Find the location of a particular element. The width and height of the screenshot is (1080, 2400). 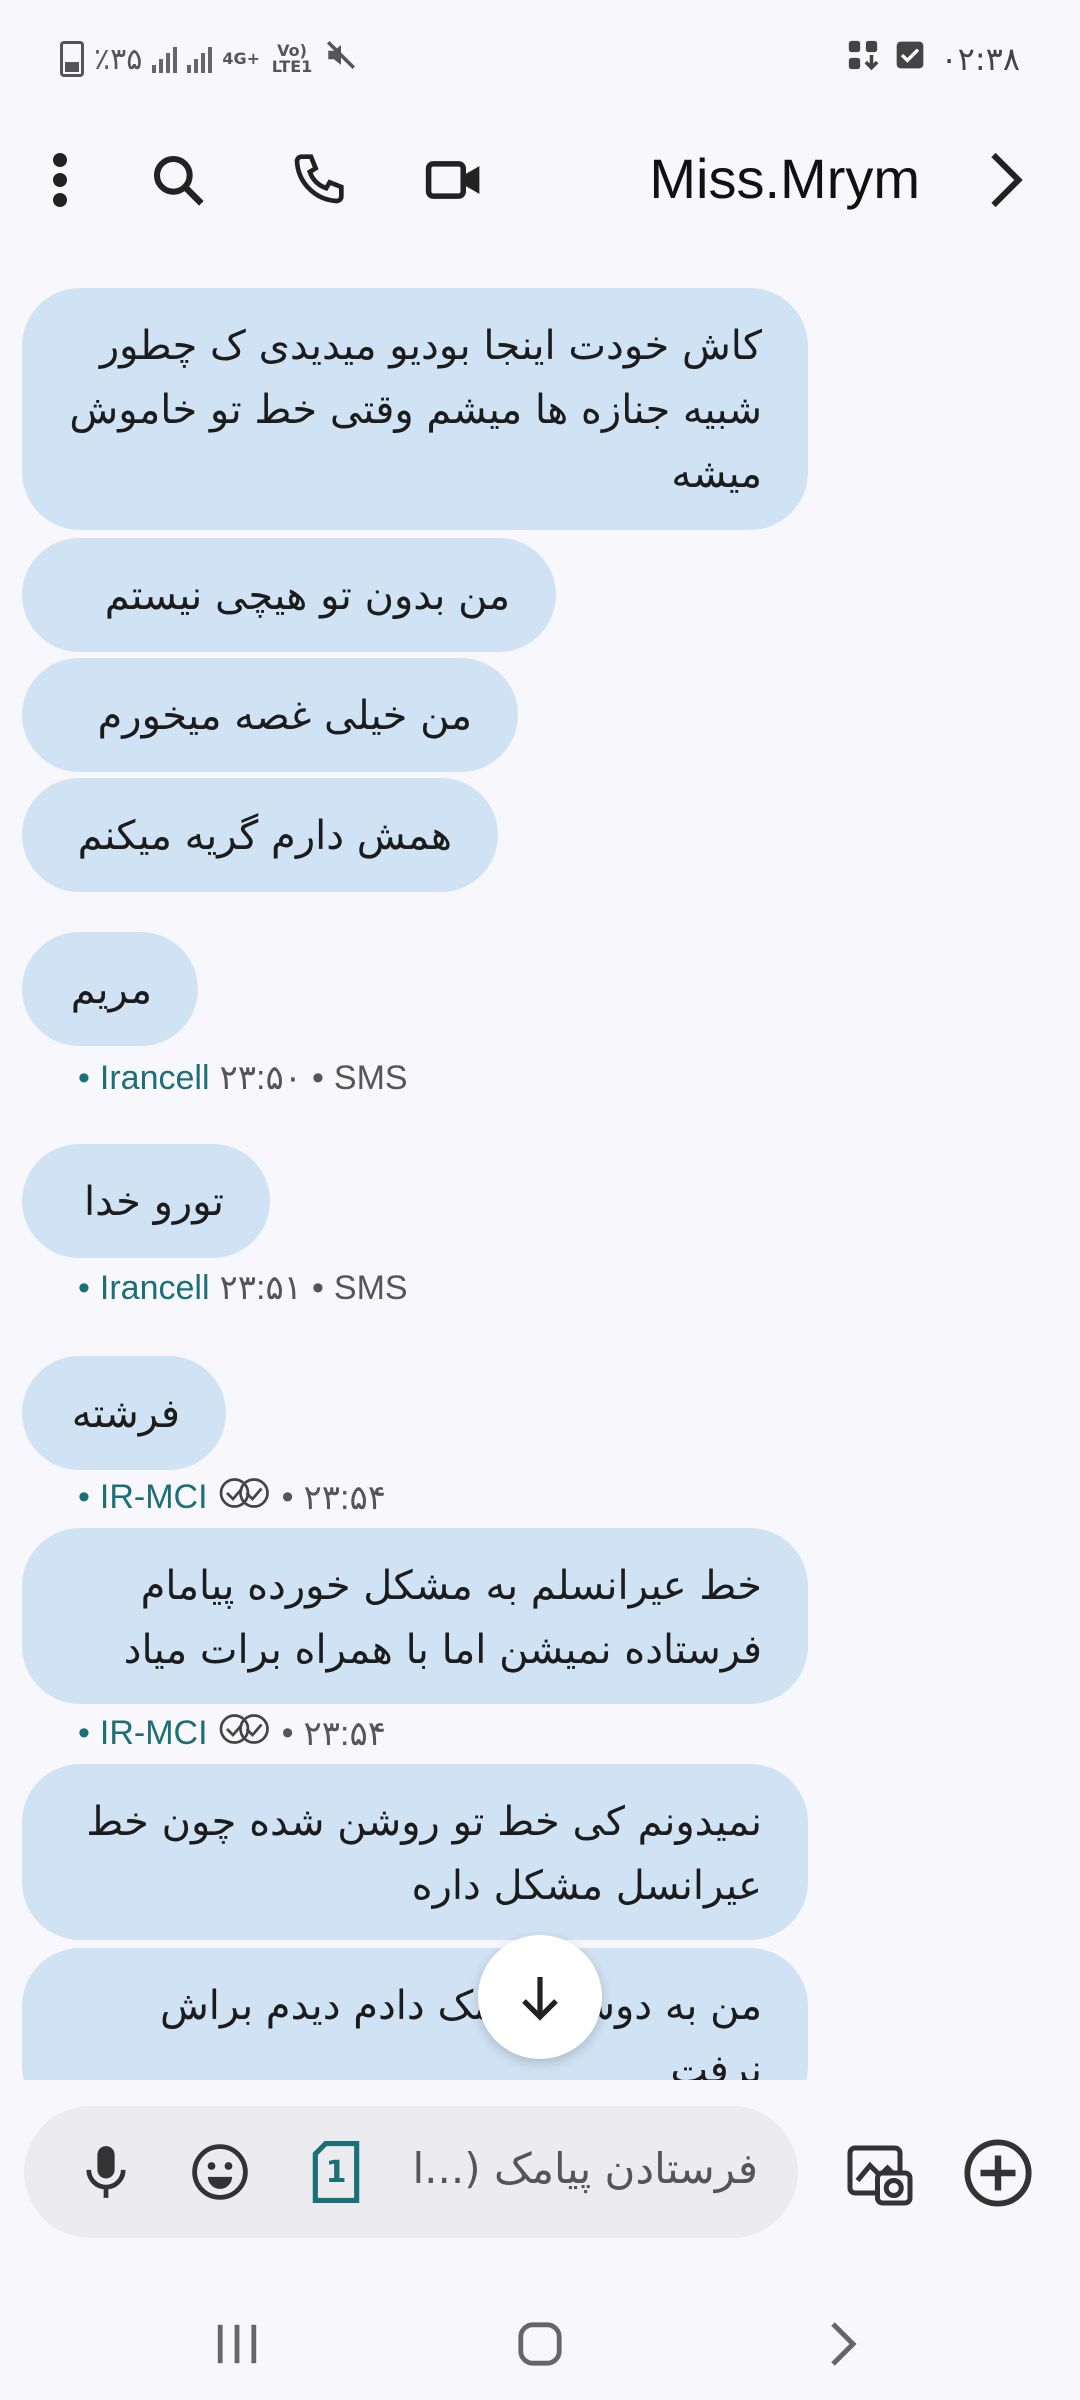

phone-icon is located at coordinates (318, 180).